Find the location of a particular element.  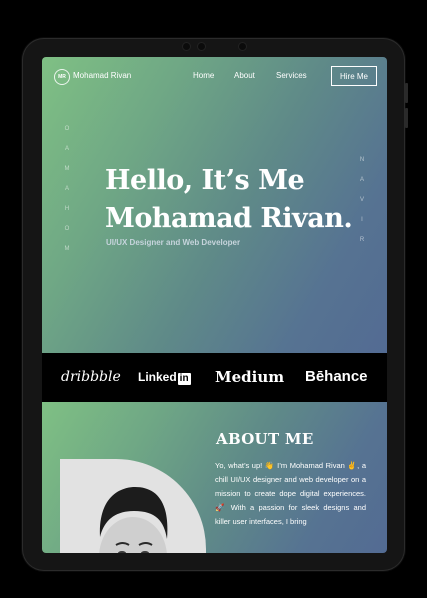

vertical-letter: I is located at coordinates (362, 220).